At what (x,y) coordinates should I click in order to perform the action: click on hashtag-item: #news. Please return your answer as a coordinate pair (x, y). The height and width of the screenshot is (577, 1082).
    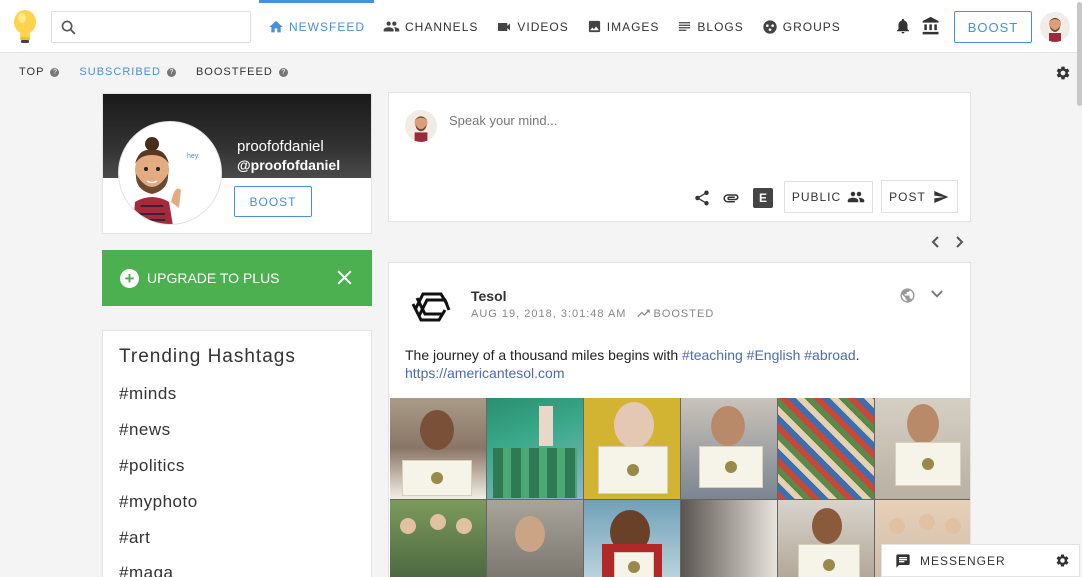
    Looking at the image, I should click on (145, 430).